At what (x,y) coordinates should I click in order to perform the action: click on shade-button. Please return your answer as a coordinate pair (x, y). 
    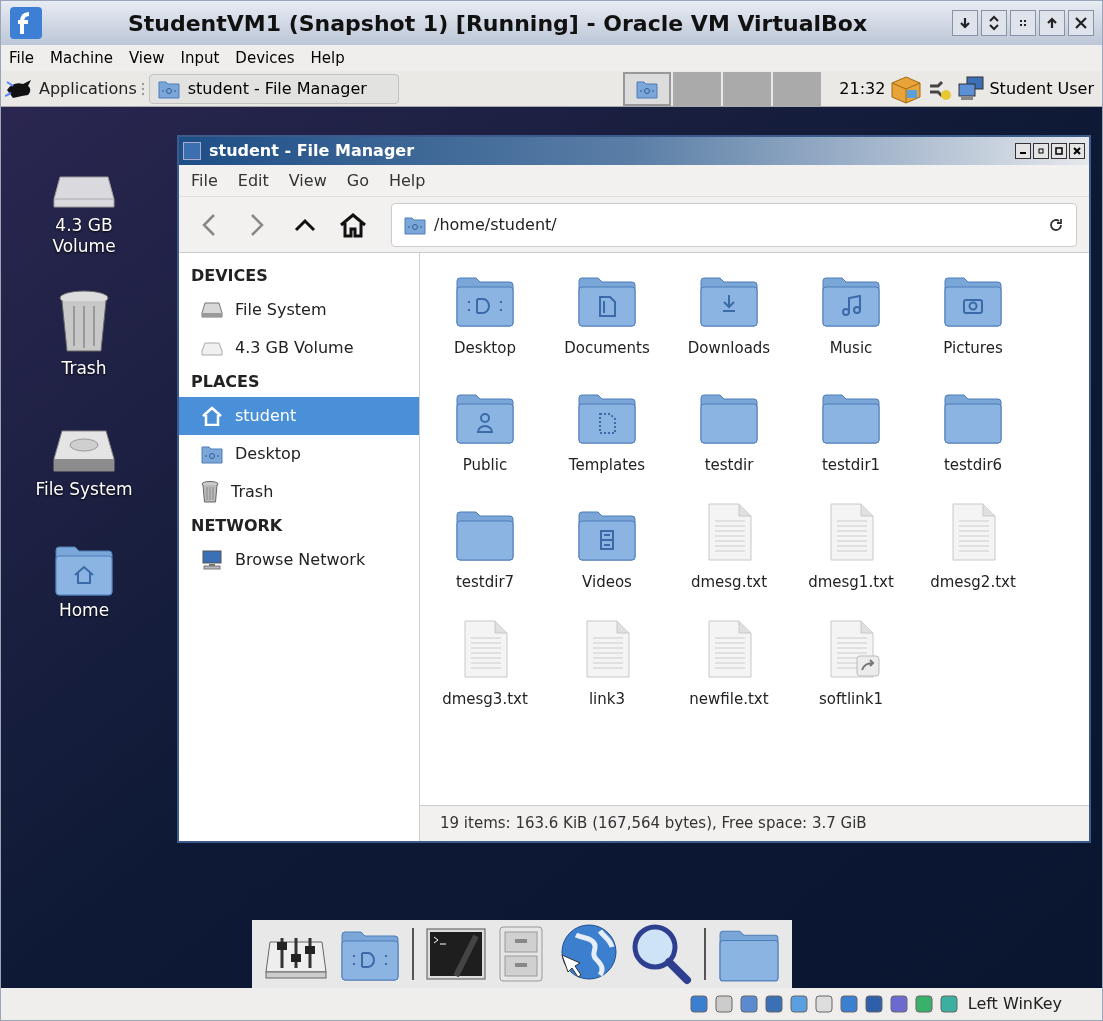
    Looking at the image, I should click on (994, 23).